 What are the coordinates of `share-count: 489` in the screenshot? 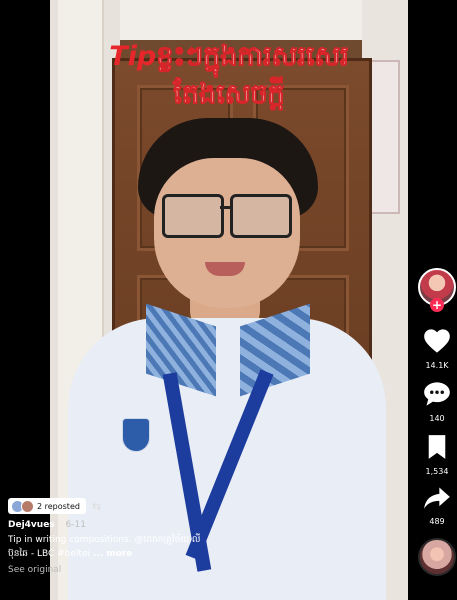 It's located at (437, 521).